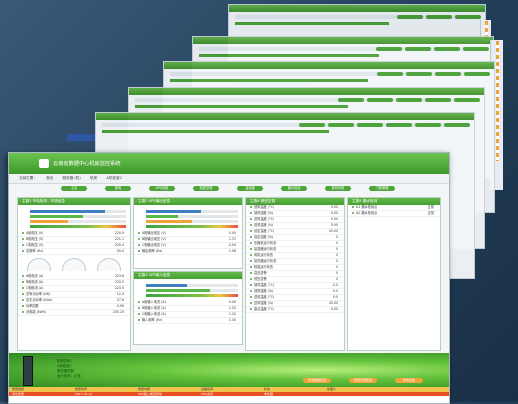  What do you see at coordinates (229, 394) in the screenshot?
I see `table-row: 紧急告警 2017-01-12 UPS输入电压异常 UPS主机 未处理` at bounding box center [229, 394].